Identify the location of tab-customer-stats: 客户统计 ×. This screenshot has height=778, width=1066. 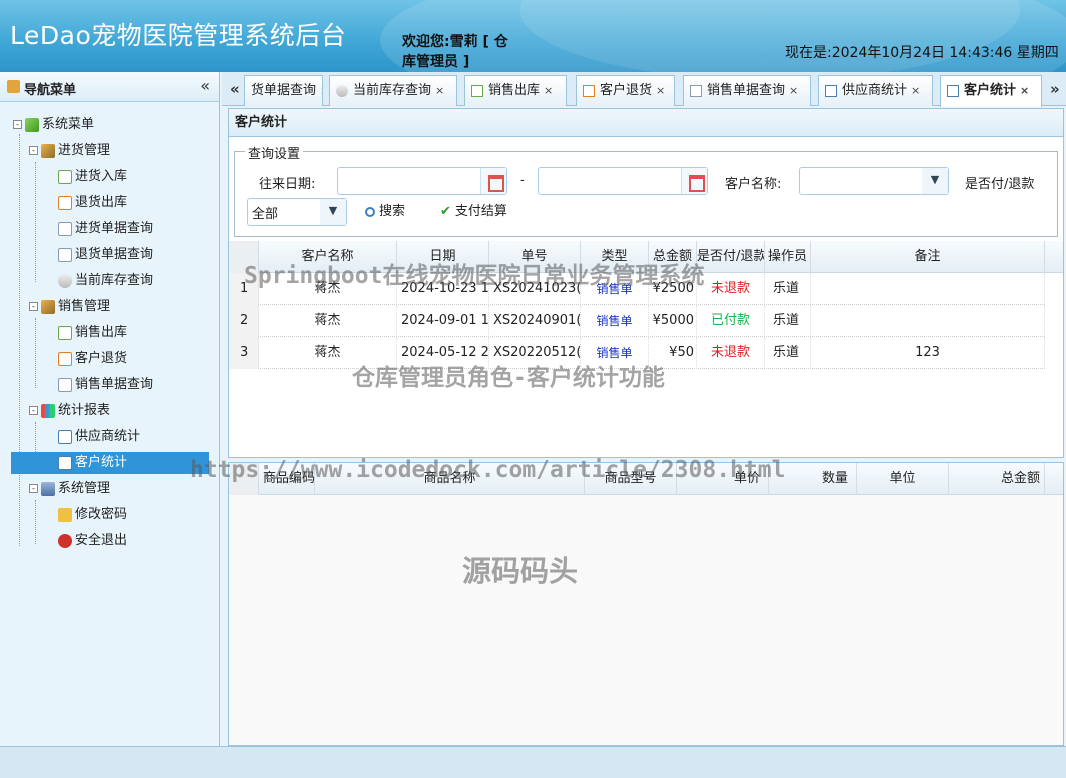
(991, 91).